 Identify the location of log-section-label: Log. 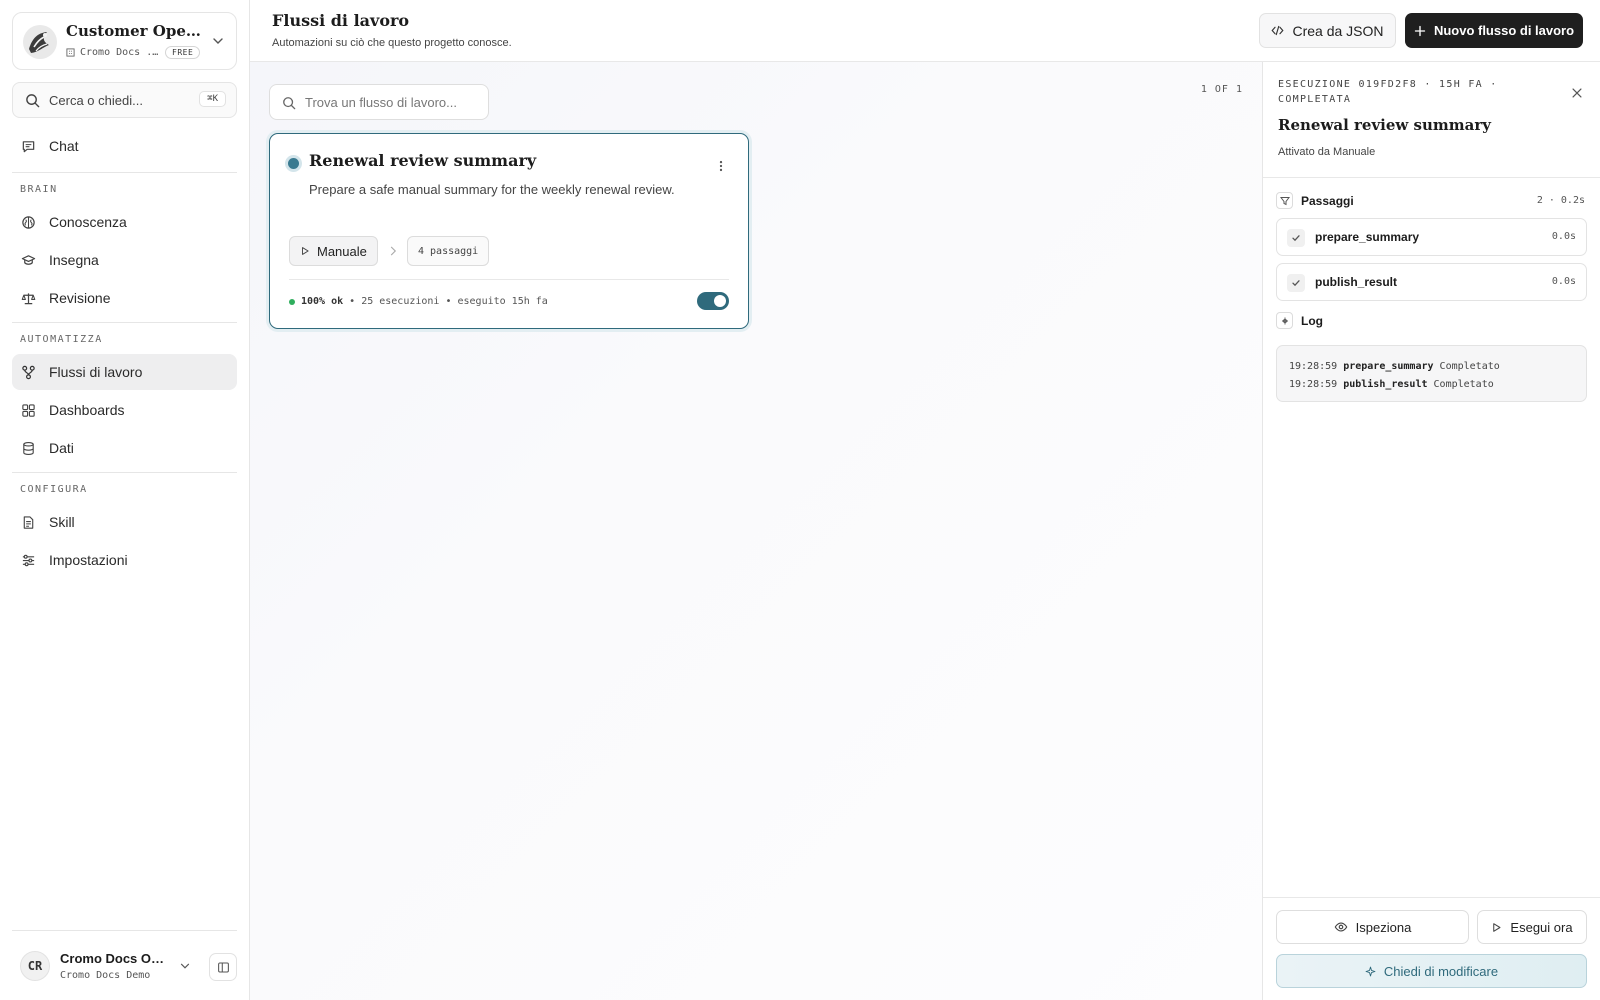
(1312, 320).